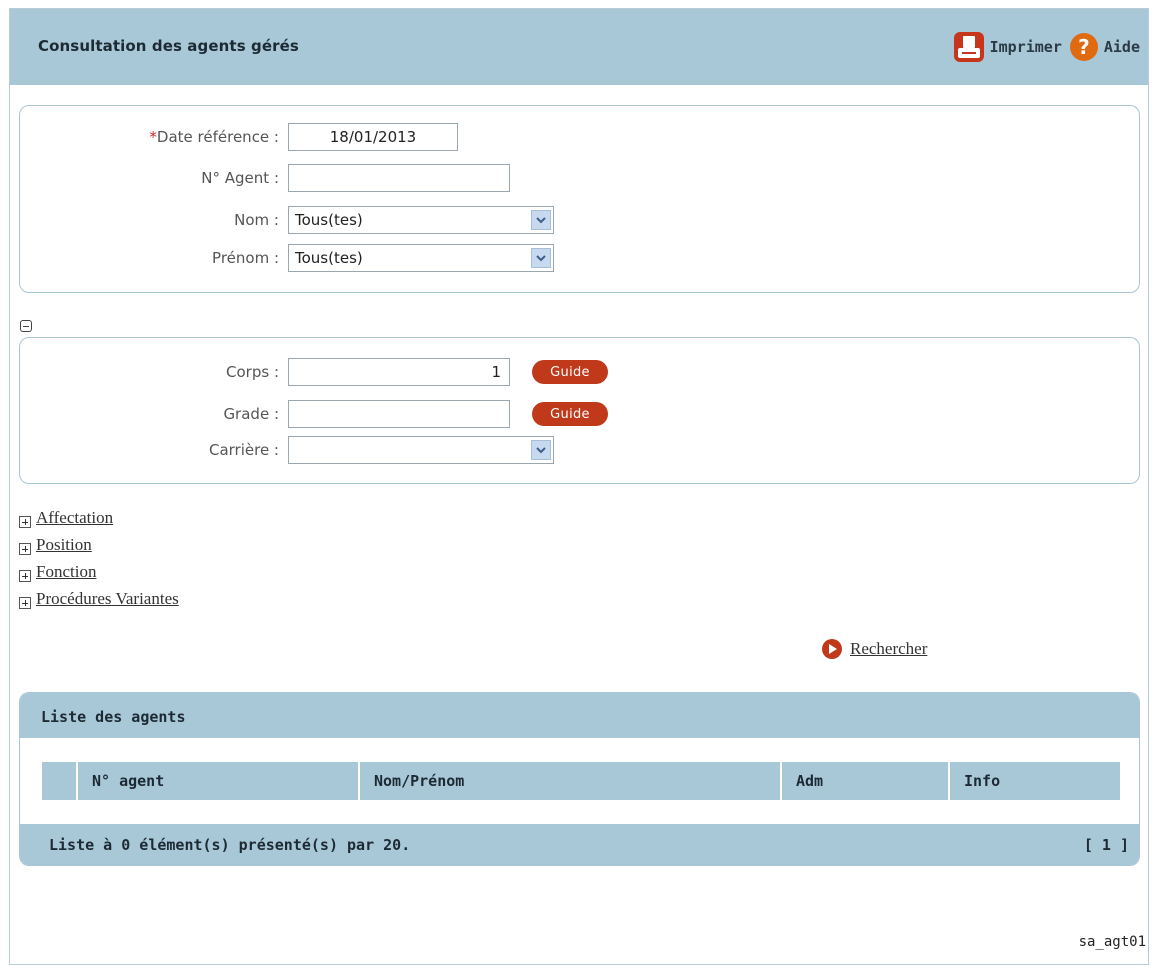 This screenshot has height=965, width=1153. What do you see at coordinates (1122, 47) in the screenshot?
I see `help-label: Aide` at bounding box center [1122, 47].